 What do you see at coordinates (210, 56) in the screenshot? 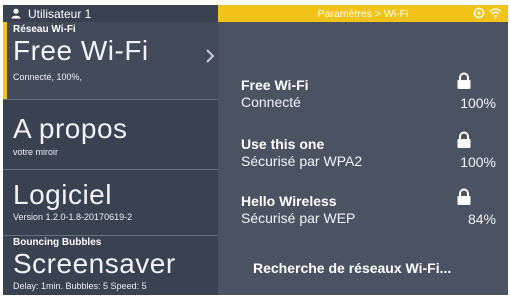
I see `chevron-right-icon` at bounding box center [210, 56].